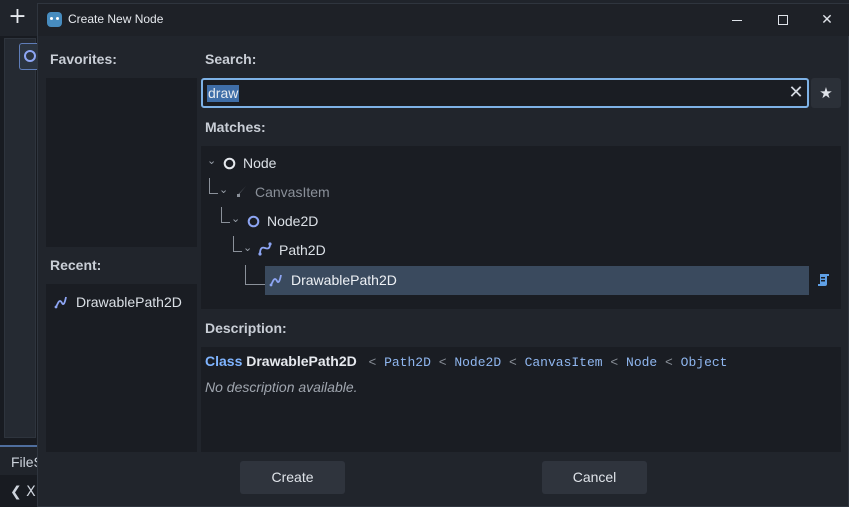  I want to click on scene-root-item, so click(28, 56).